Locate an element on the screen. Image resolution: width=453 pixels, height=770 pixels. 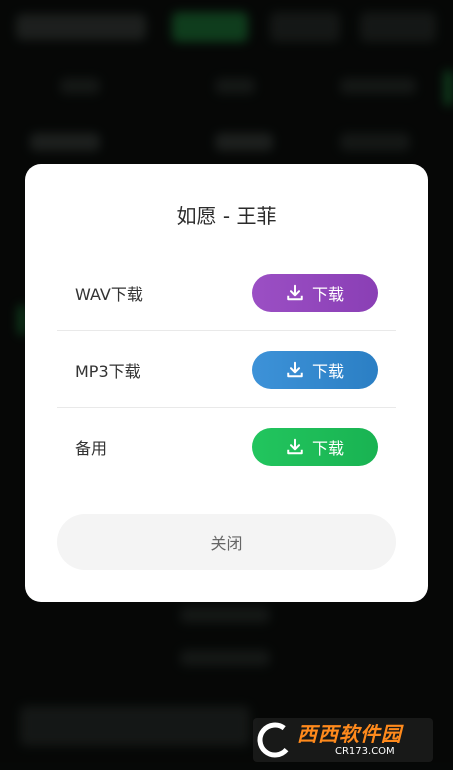
download-option-wav: WAV下载 下载 is located at coordinates (226, 292).